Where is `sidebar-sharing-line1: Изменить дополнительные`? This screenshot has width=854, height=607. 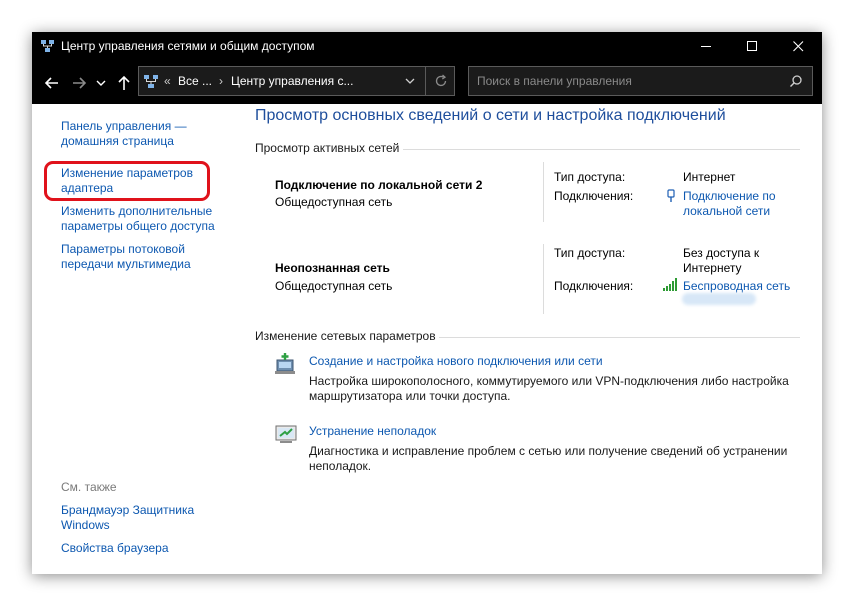
sidebar-sharing-line1: Изменить дополнительные is located at coordinates (137, 211).